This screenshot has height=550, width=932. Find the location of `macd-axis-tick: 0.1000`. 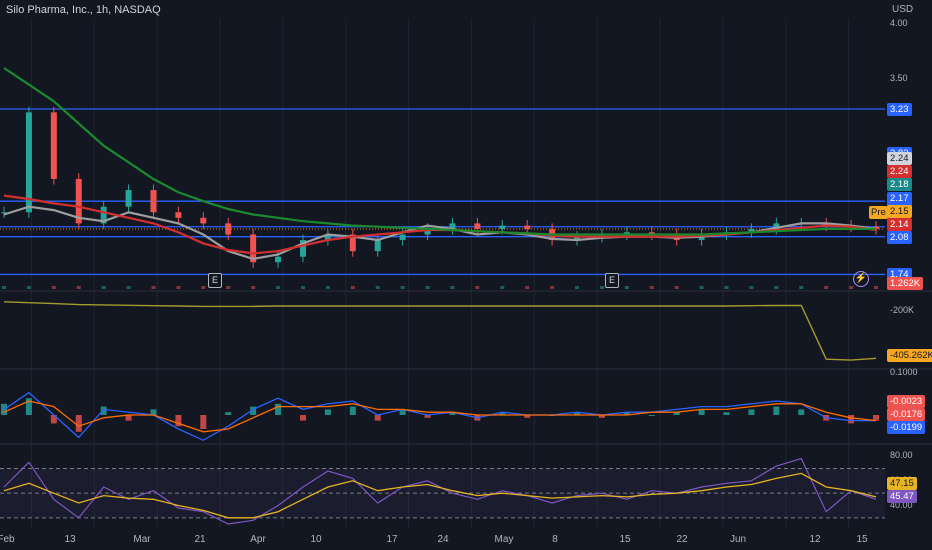

macd-axis-tick: 0.1000 is located at coordinates (904, 372).